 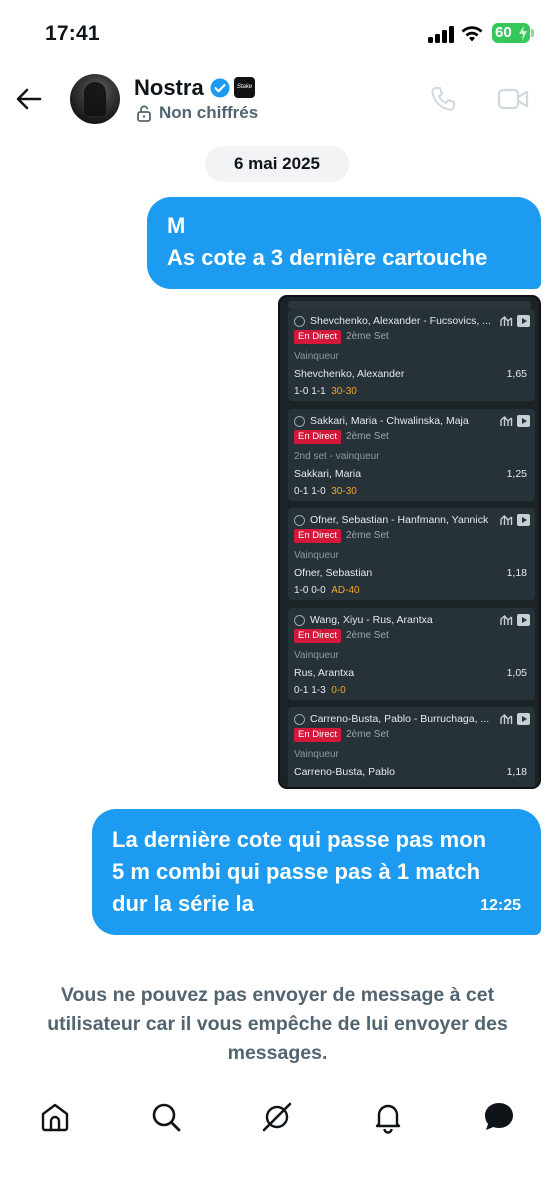 I want to click on score-sets: 0-1 1-3, so click(x=310, y=690).